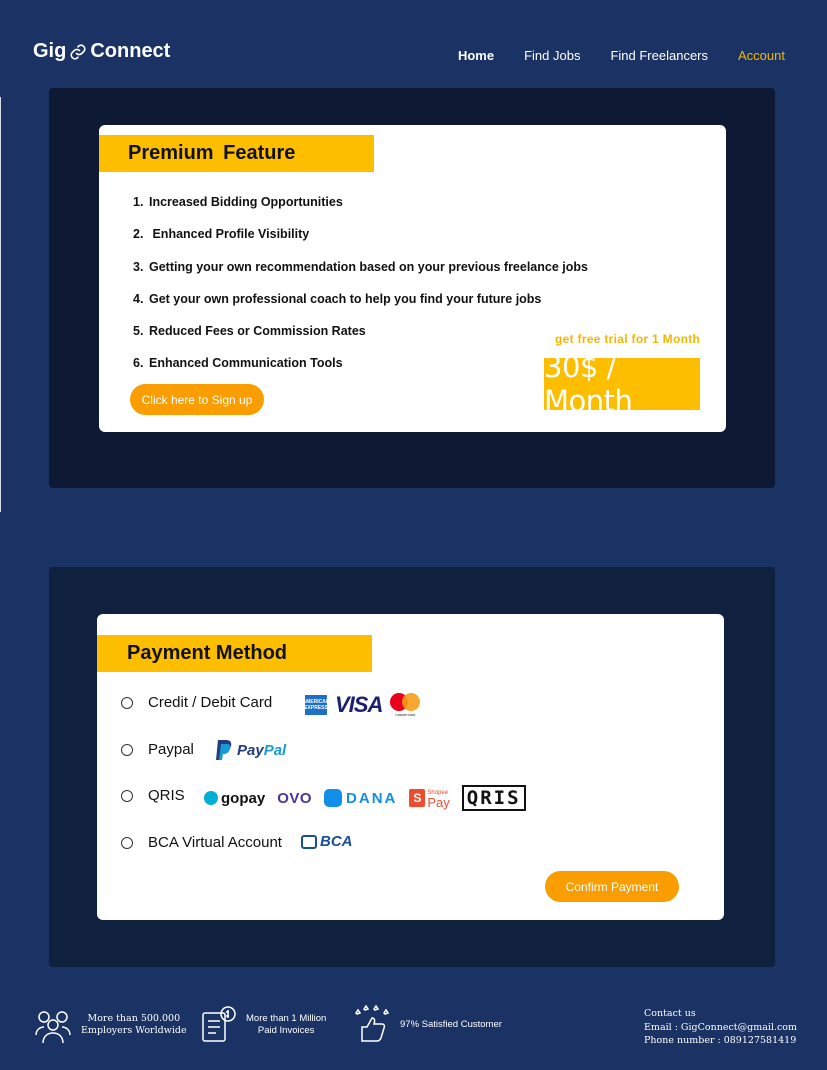 Image resolution: width=827 pixels, height=1070 pixels. What do you see at coordinates (234, 653) in the screenshot?
I see `payment-title: Payment Method` at bounding box center [234, 653].